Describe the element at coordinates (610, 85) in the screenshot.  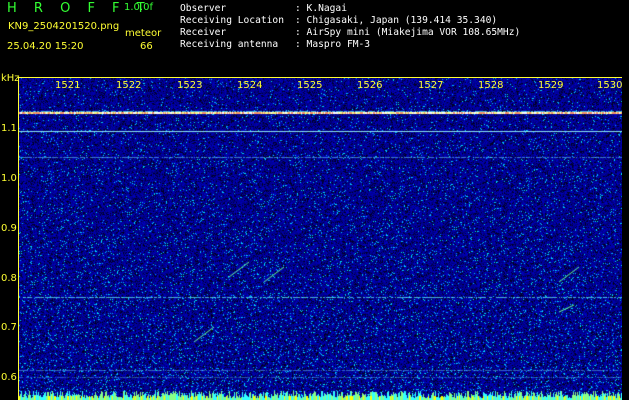
I see `x-tick-label: 1530` at that location.